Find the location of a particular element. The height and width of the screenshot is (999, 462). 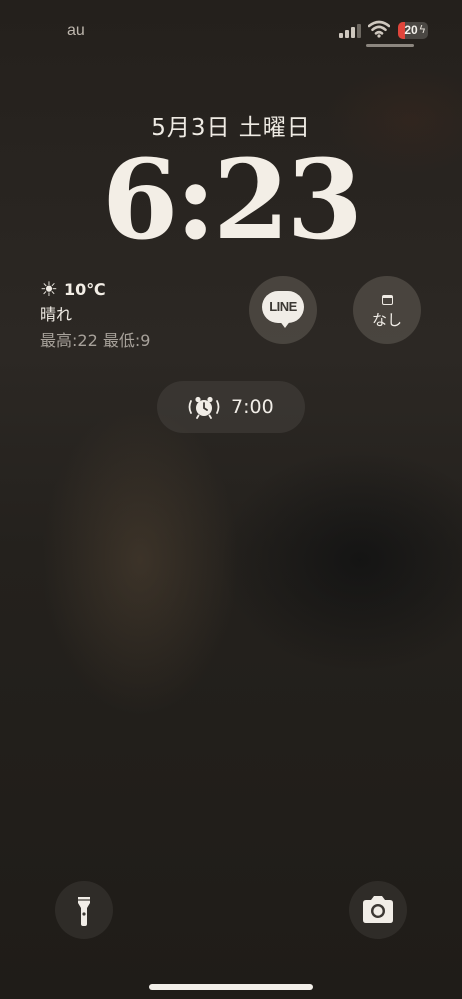

signal-icon is located at coordinates (350, 31).